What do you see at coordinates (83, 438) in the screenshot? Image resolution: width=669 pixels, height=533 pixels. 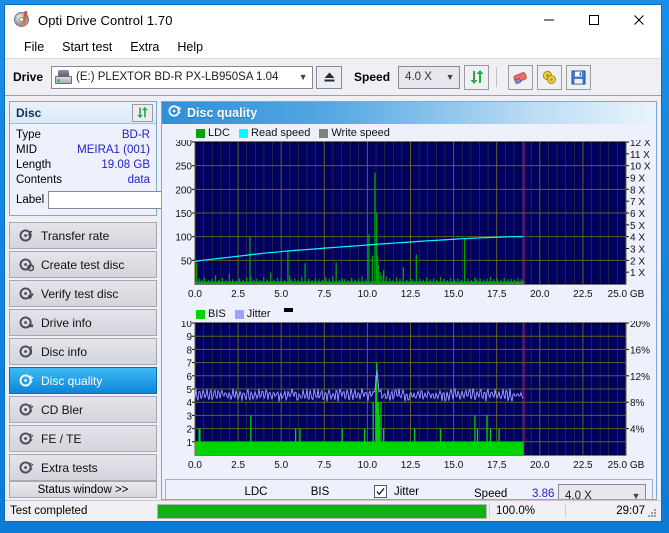 I see `sidebar-item-fe-te: FE / TE` at bounding box center [83, 438].